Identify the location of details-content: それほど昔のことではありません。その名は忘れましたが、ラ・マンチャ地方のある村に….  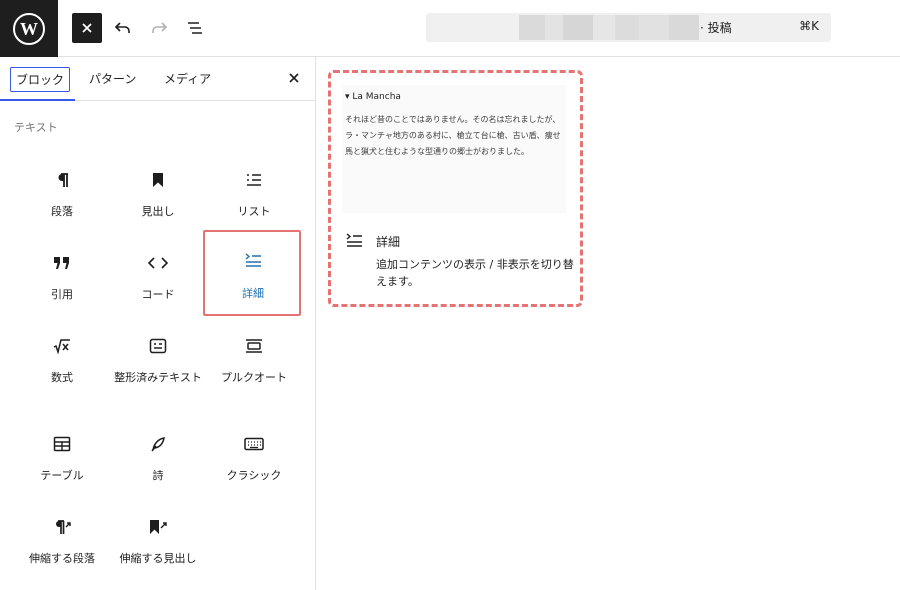
(453, 135).